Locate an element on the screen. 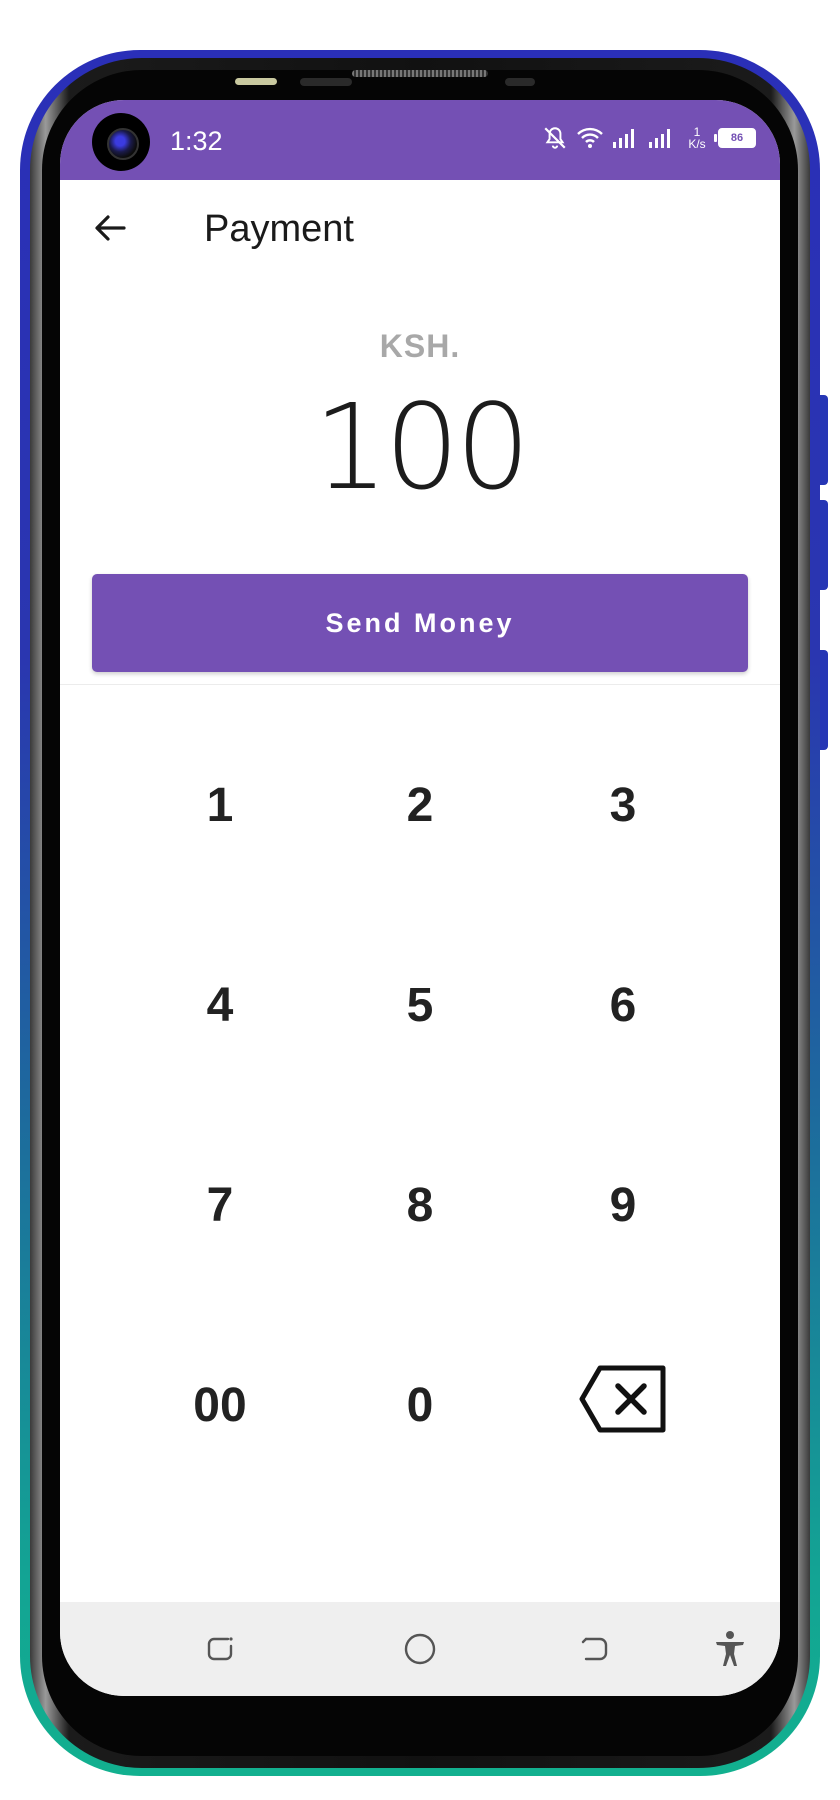 This screenshot has width=840, height=1800. network-speed-unit: K/s is located at coordinates (697, 144).